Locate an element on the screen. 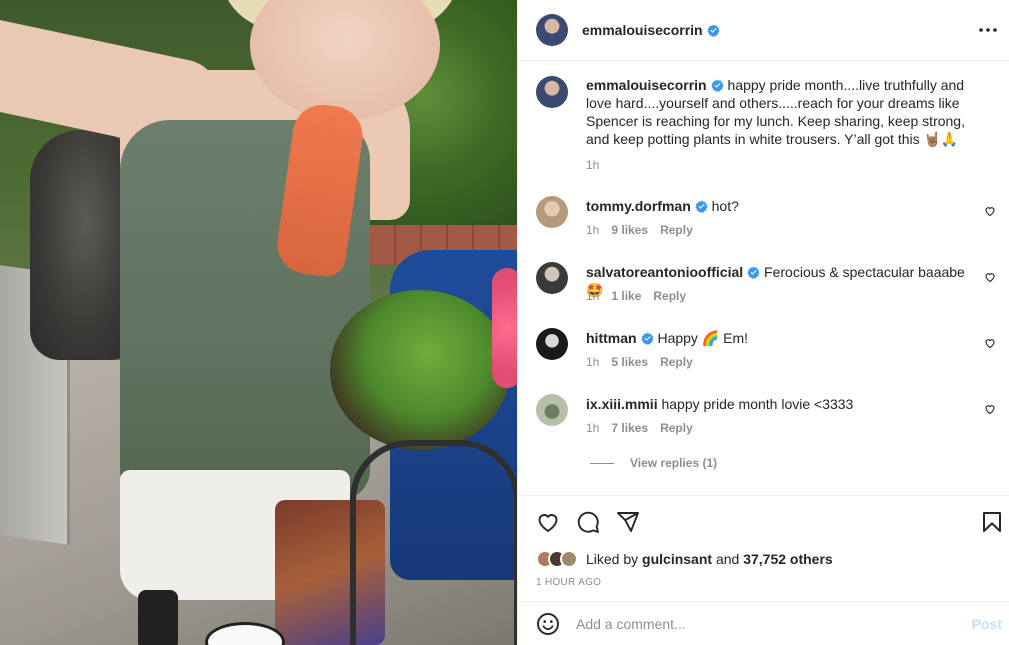  comment-username: tommy.dorfman is located at coordinates (638, 206).